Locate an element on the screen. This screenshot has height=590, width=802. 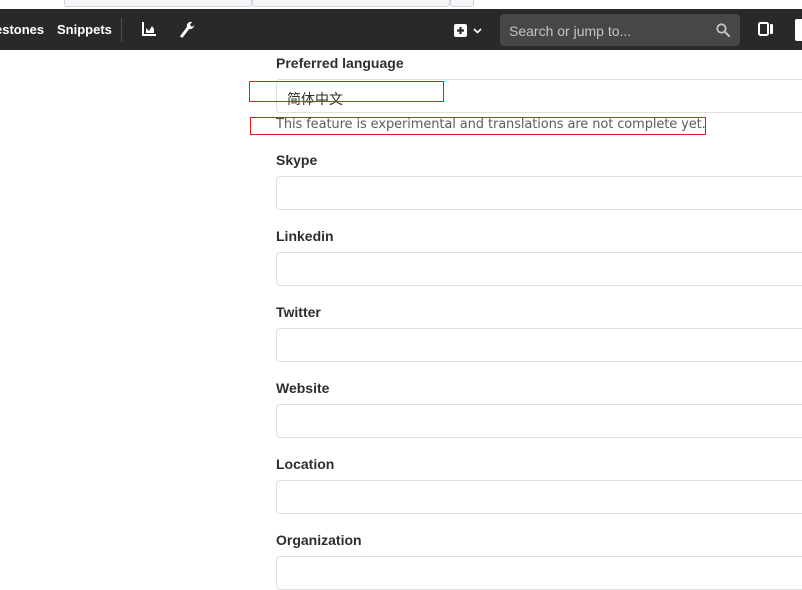
location-input is located at coordinates (539, 497).